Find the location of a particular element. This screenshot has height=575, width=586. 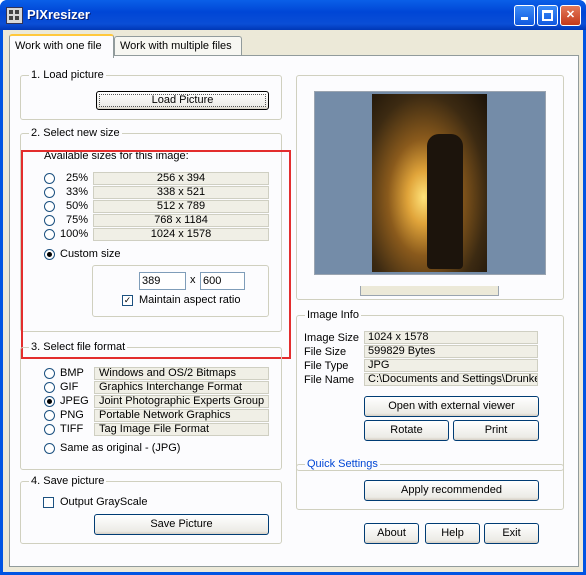

close-button: ✕ is located at coordinates (570, 15).